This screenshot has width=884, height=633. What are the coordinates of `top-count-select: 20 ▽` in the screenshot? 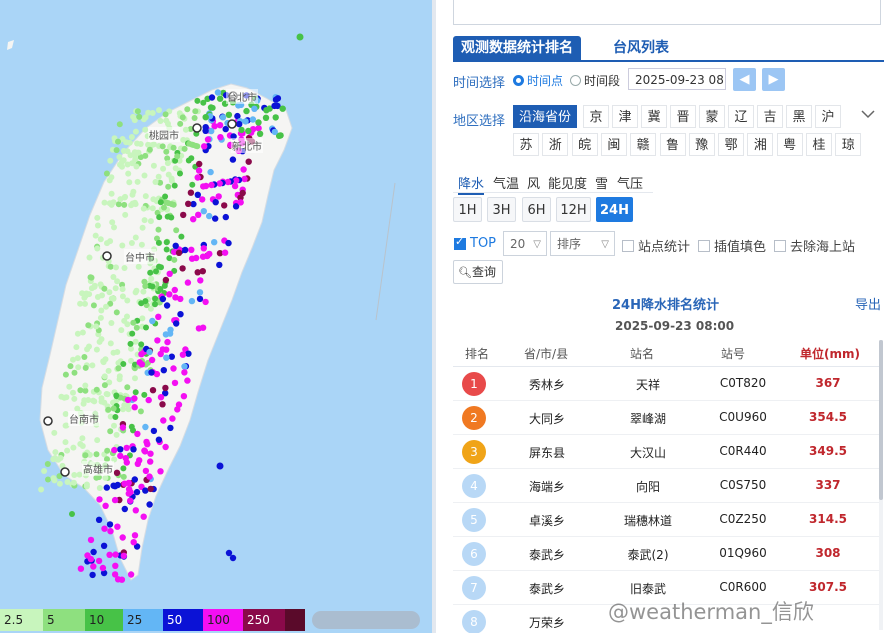 It's located at (525, 243).